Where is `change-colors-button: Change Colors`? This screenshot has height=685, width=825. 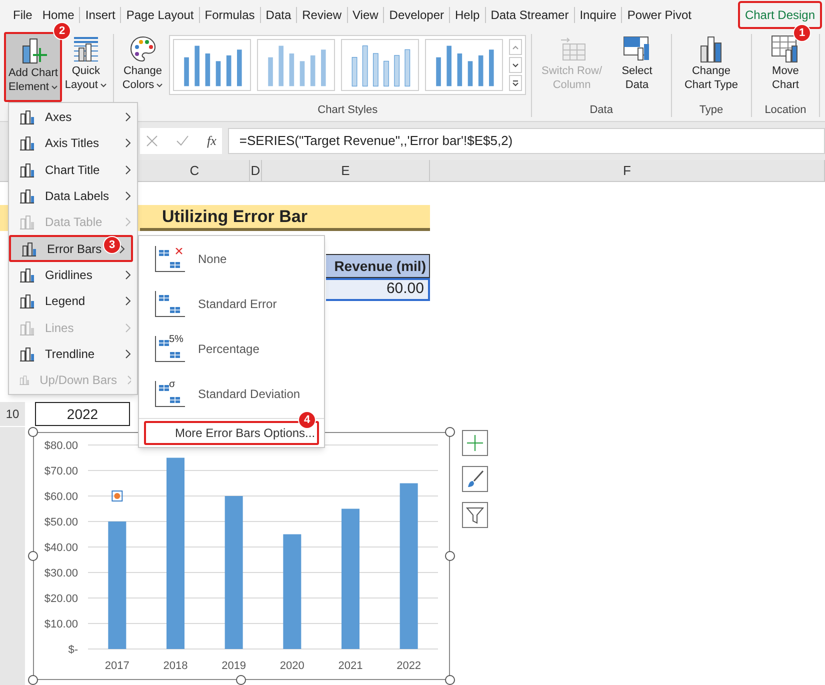
change-colors-button: Change Colors is located at coordinates (143, 67).